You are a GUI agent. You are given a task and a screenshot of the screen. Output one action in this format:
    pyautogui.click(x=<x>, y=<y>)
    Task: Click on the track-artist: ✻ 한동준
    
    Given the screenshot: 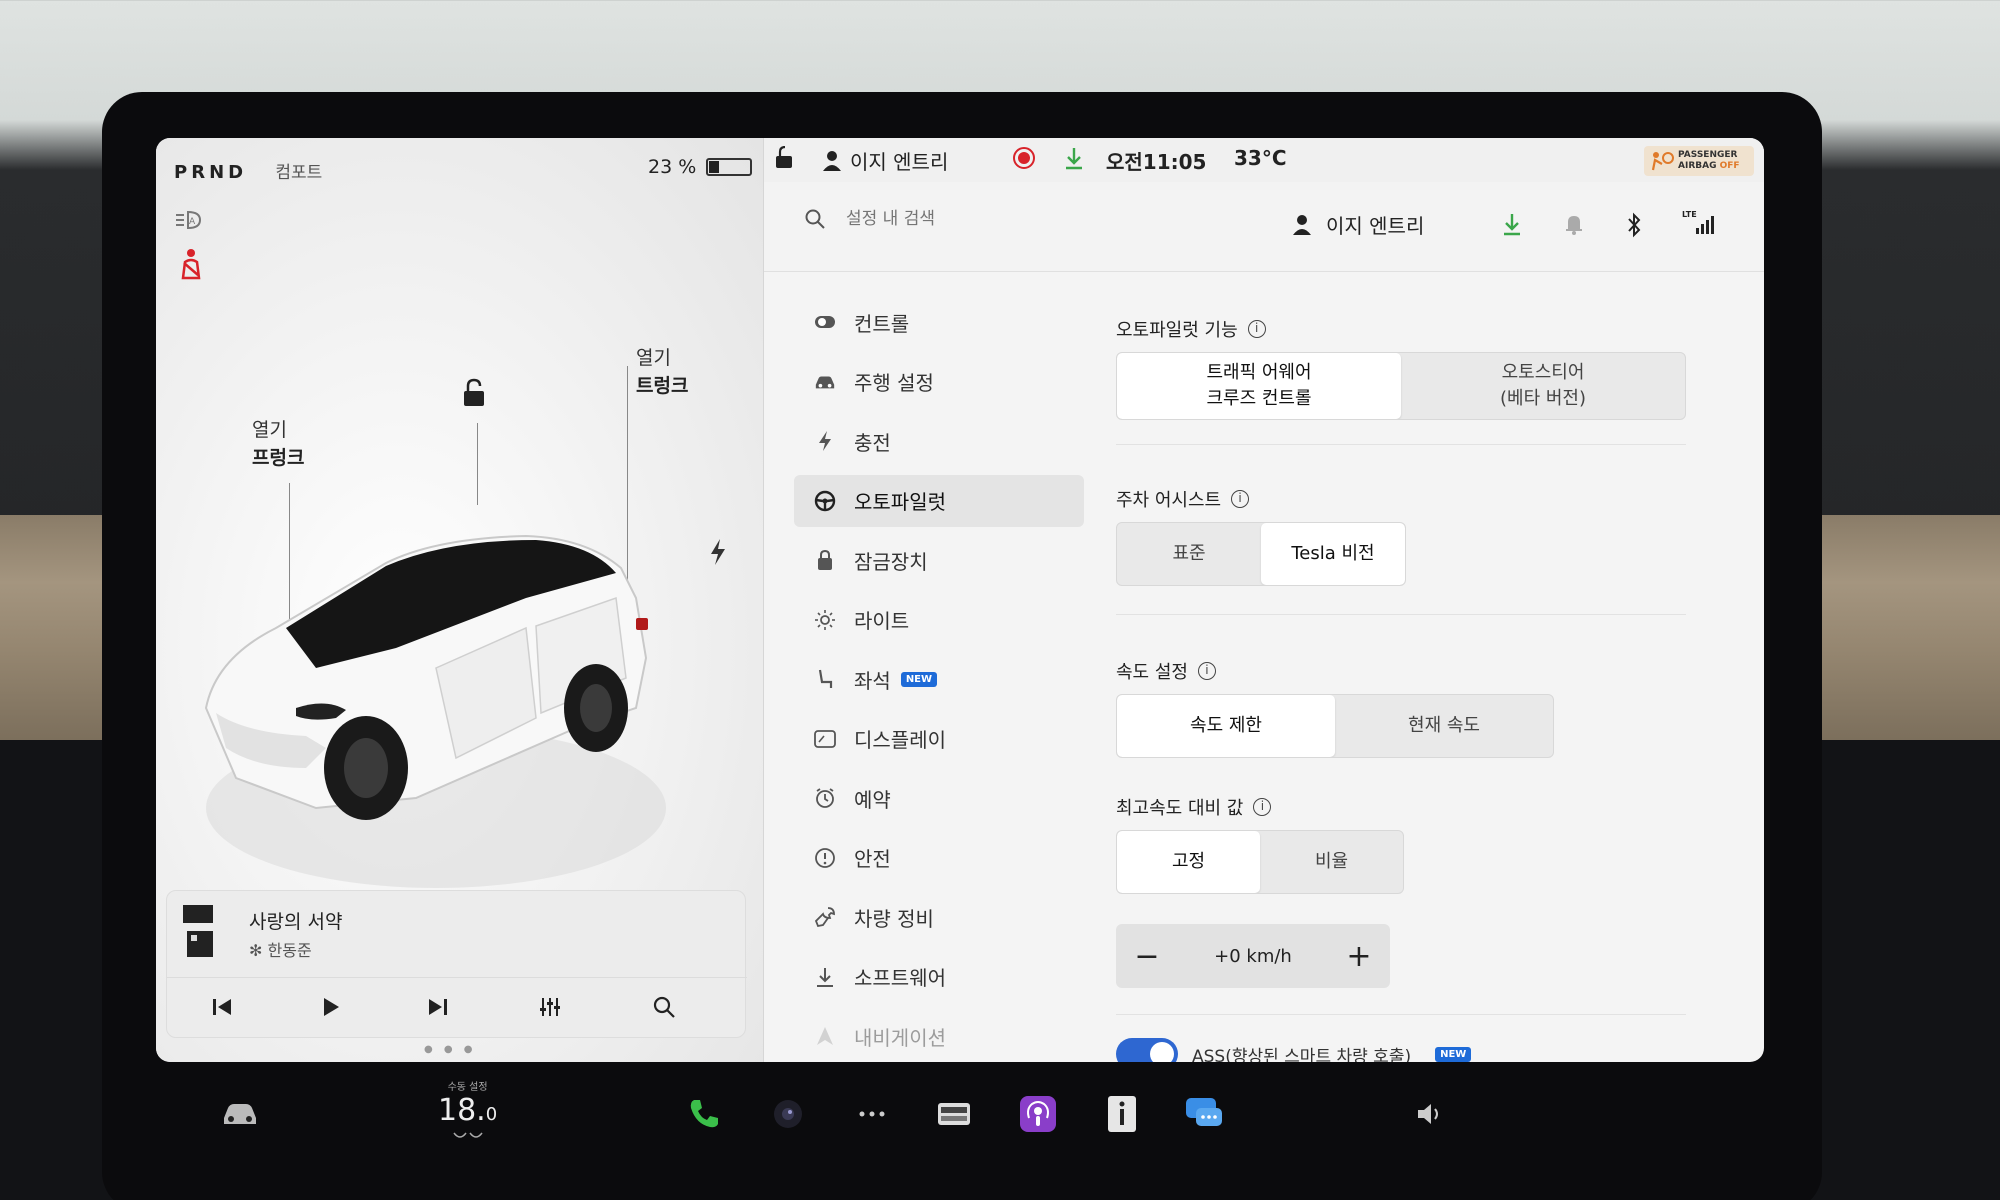 What is the action you would take?
    pyautogui.click(x=280, y=949)
    